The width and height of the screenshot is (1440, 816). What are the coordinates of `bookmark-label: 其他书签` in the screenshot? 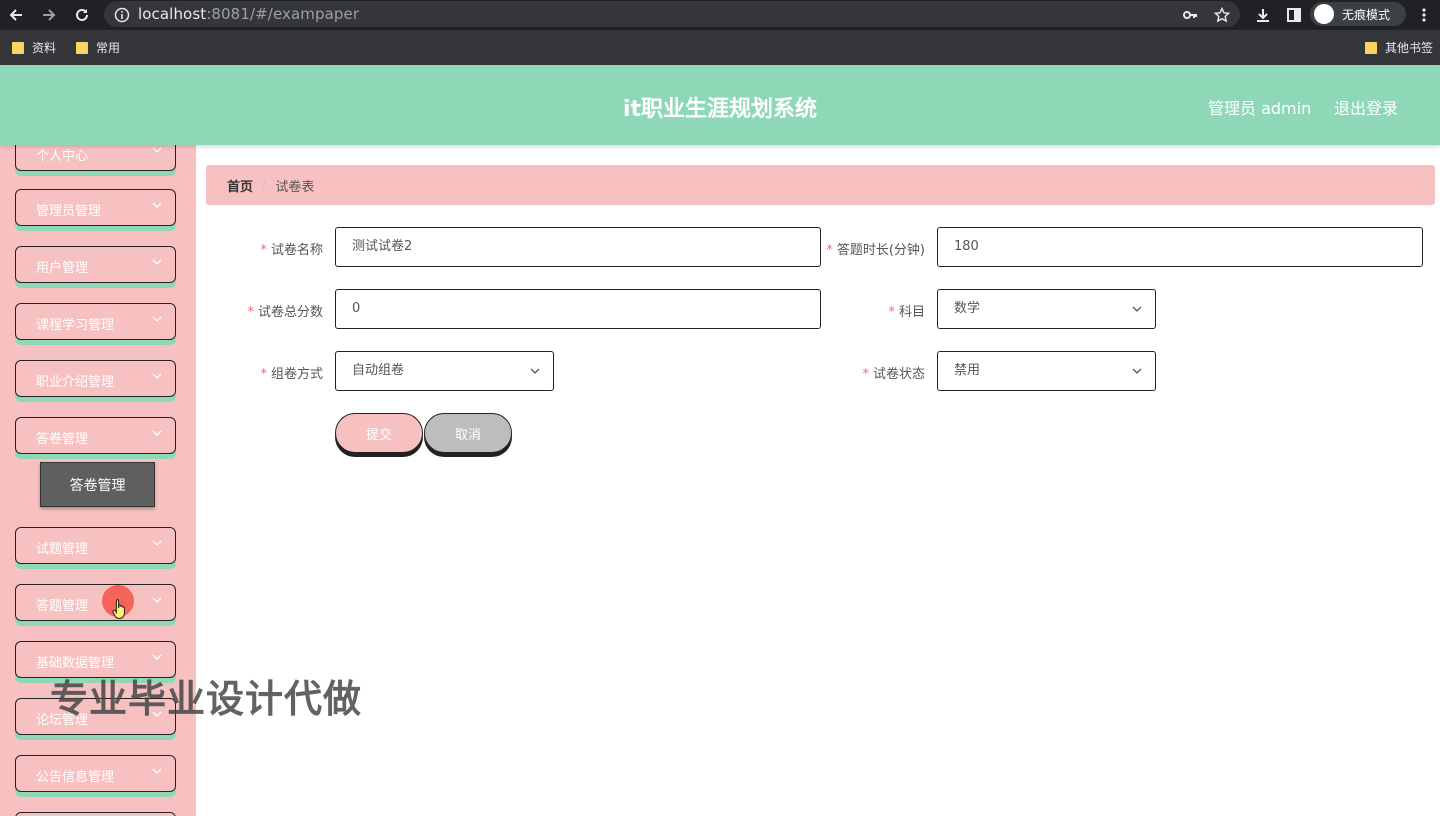 It's located at (1409, 48).